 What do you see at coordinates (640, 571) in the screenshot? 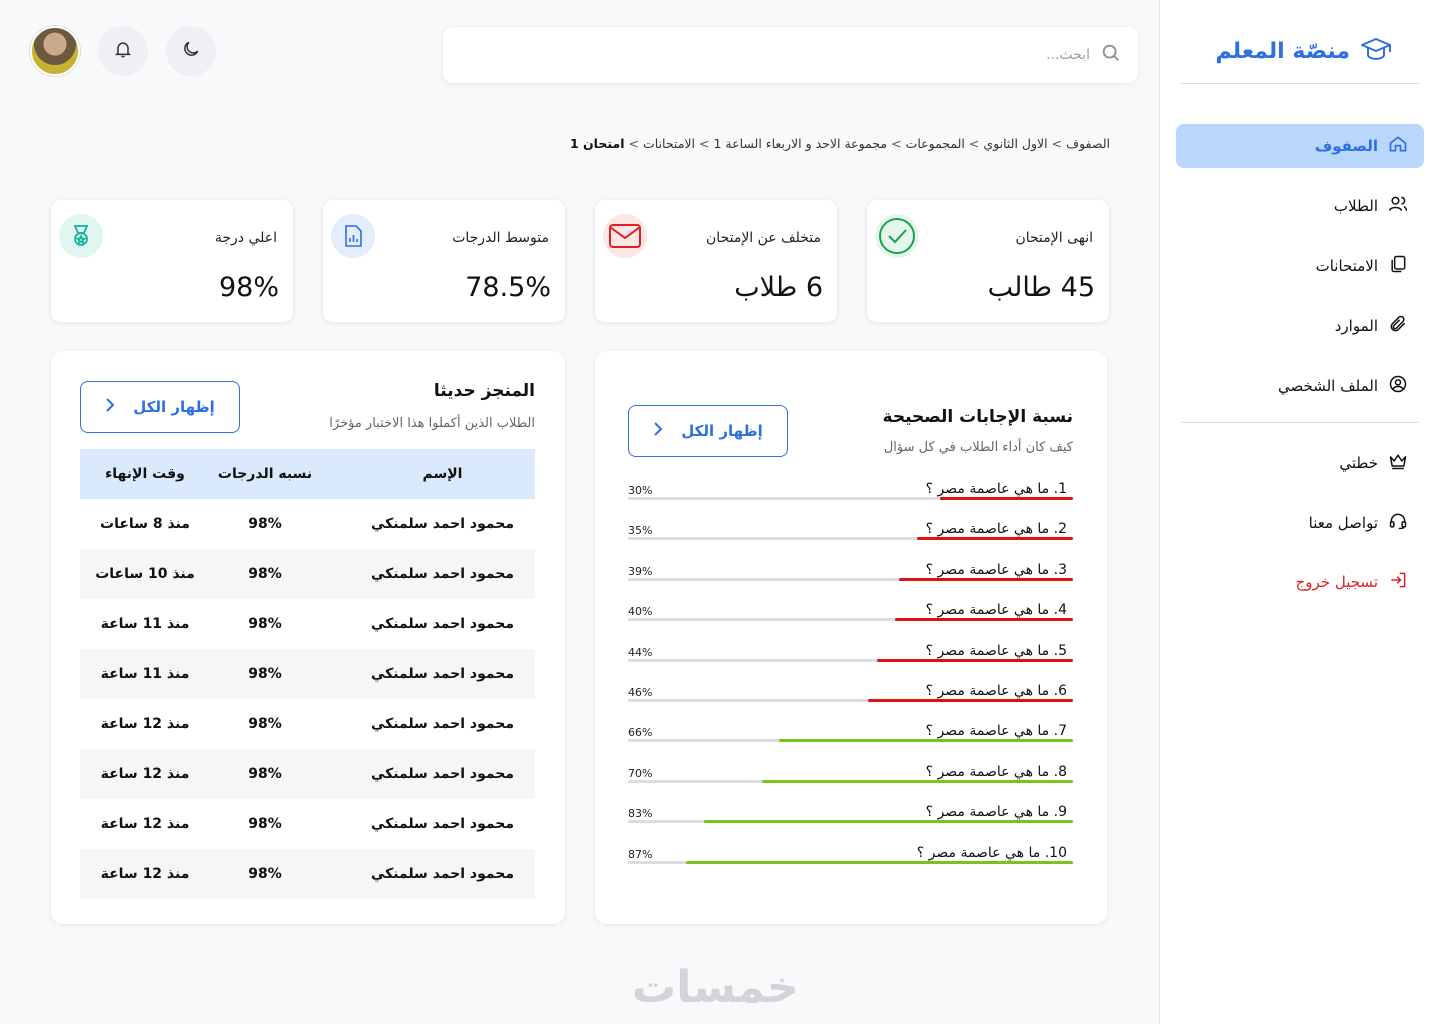
I see `question-percent: 39%` at bounding box center [640, 571].